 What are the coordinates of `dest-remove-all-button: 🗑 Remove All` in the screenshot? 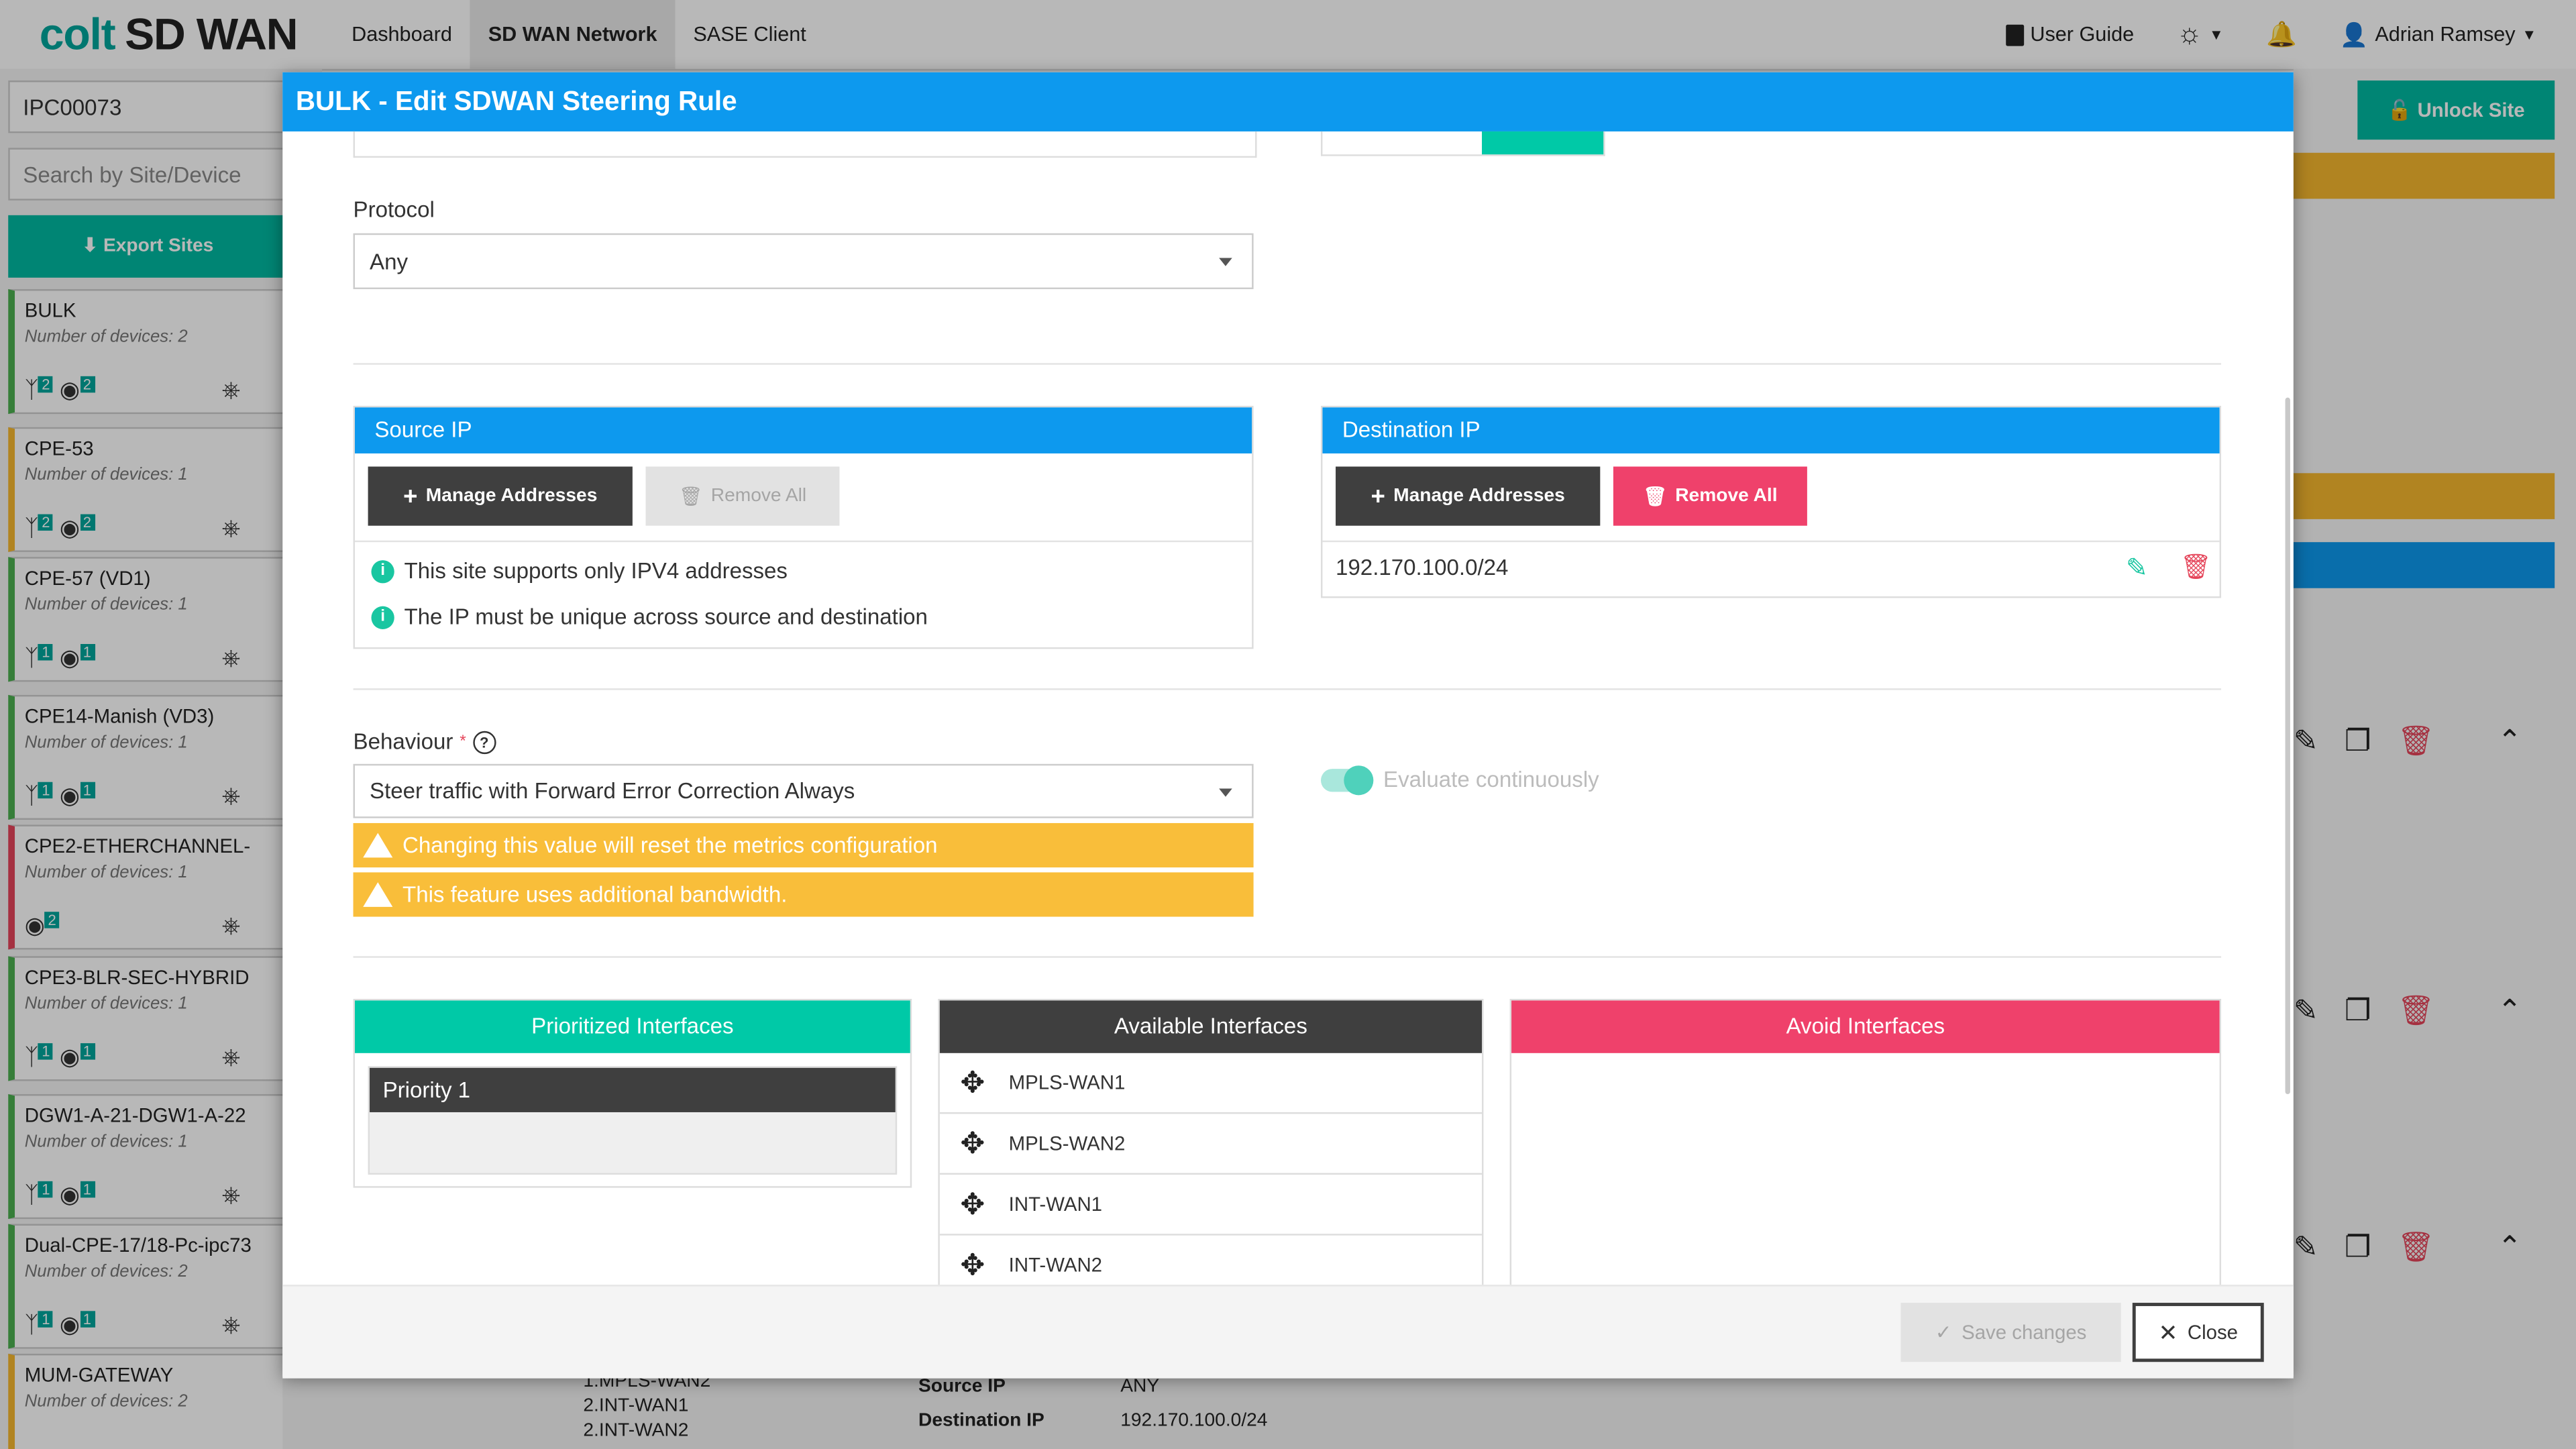 It's located at (1710, 496).